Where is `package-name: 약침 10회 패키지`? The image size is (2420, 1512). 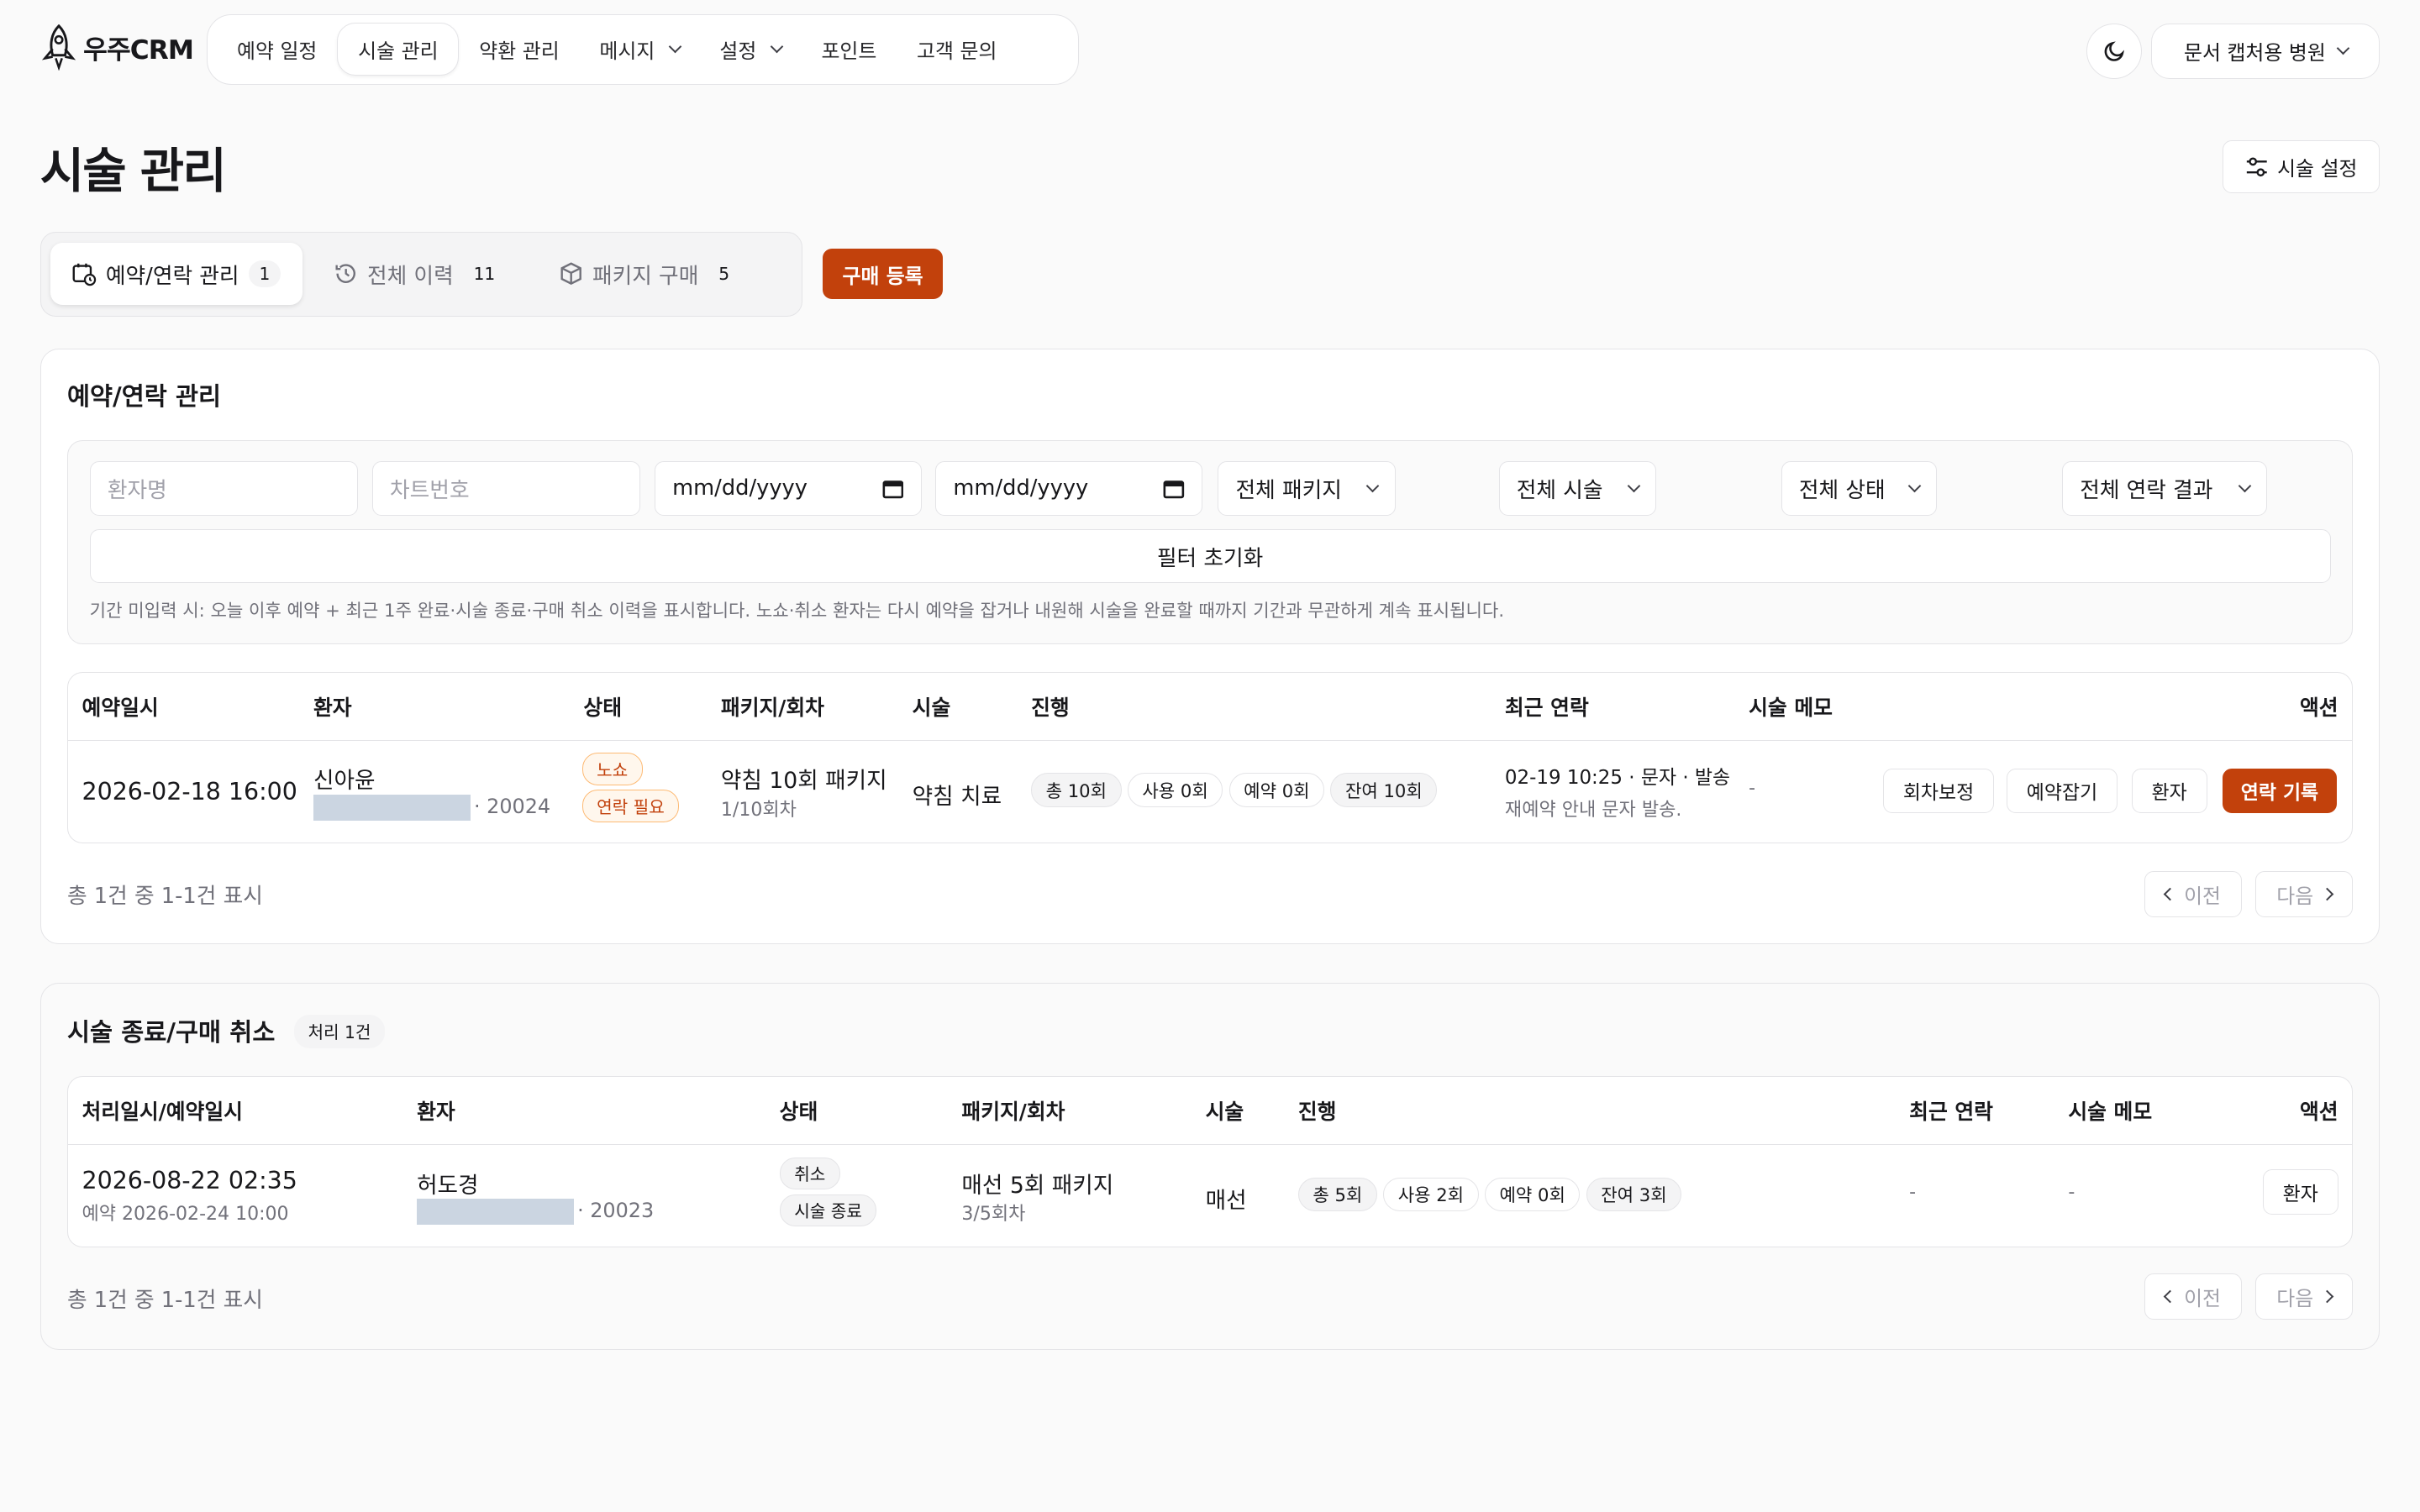
package-name: 약침 10회 패키지 is located at coordinates (803, 781).